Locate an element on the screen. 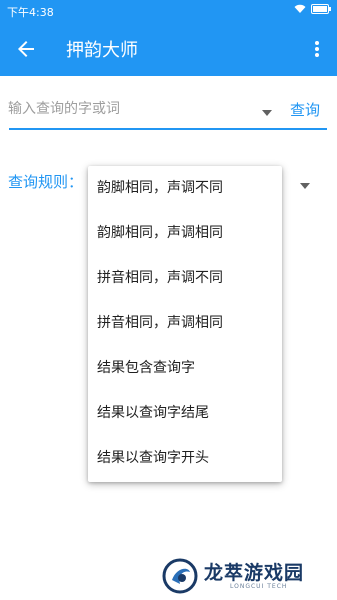 The width and height of the screenshot is (337, 600). menu-item: 结果以查询字结尾 is located at coordinates (185, 413).